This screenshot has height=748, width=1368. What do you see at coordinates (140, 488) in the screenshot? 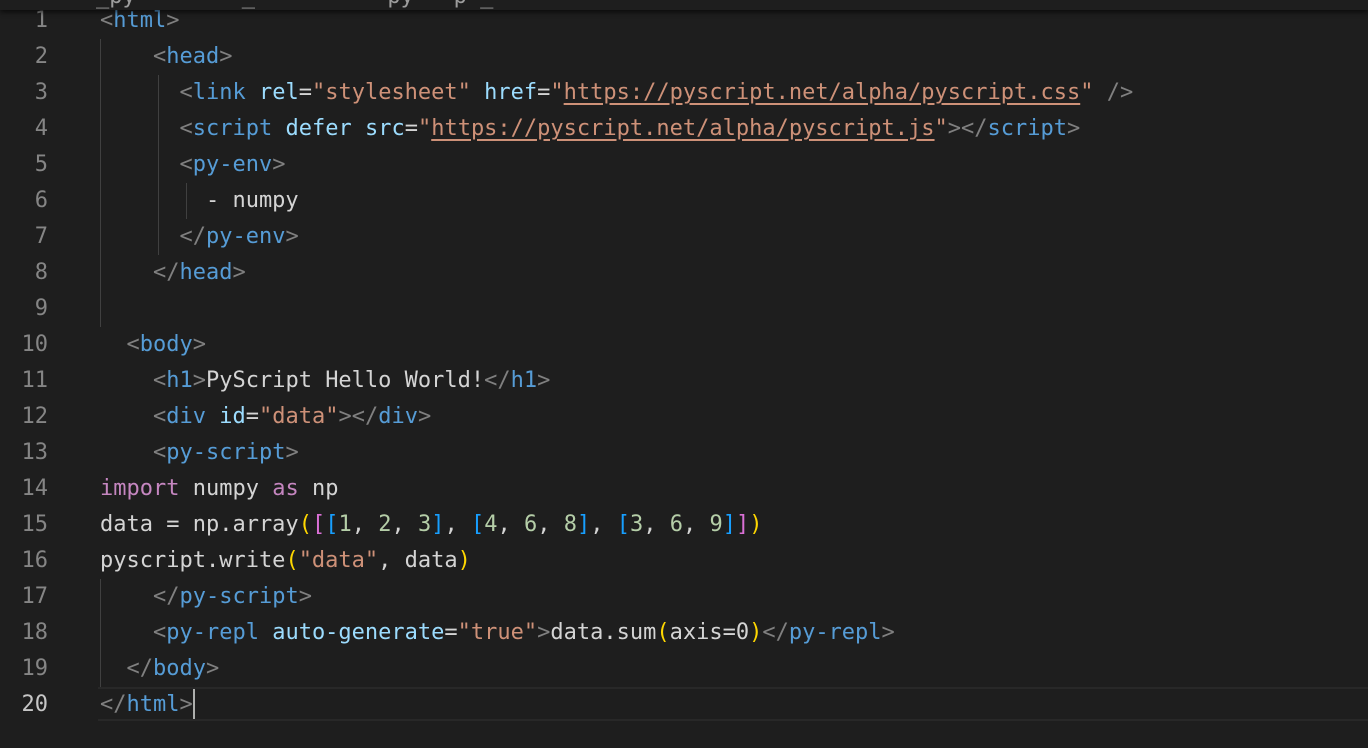
I see `code-token: import` at bounding box center [140, 488].